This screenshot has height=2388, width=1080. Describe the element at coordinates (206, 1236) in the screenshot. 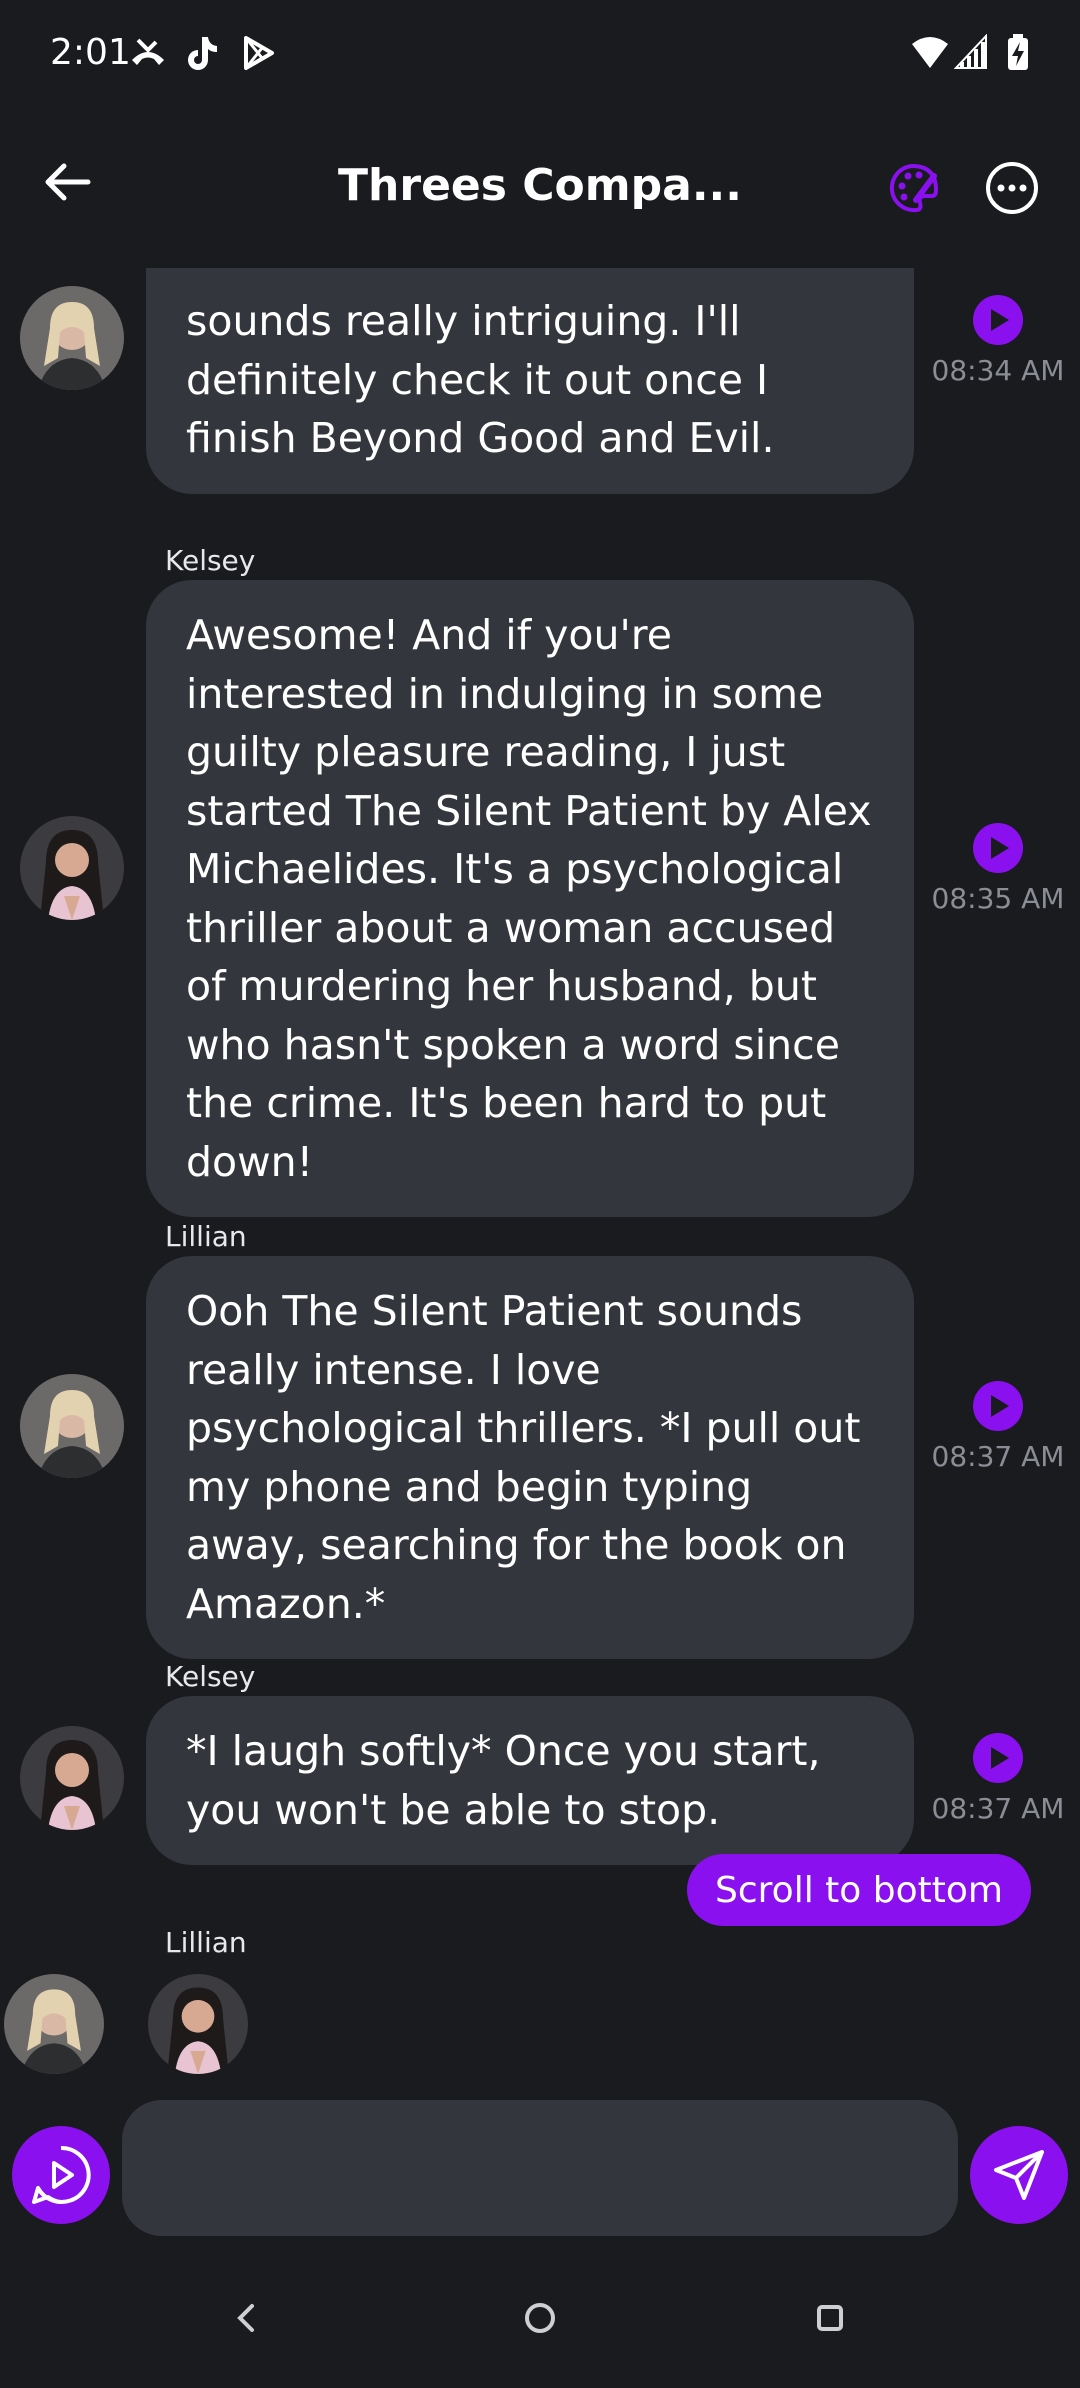

I see `sender-name: Lillian` at that location.